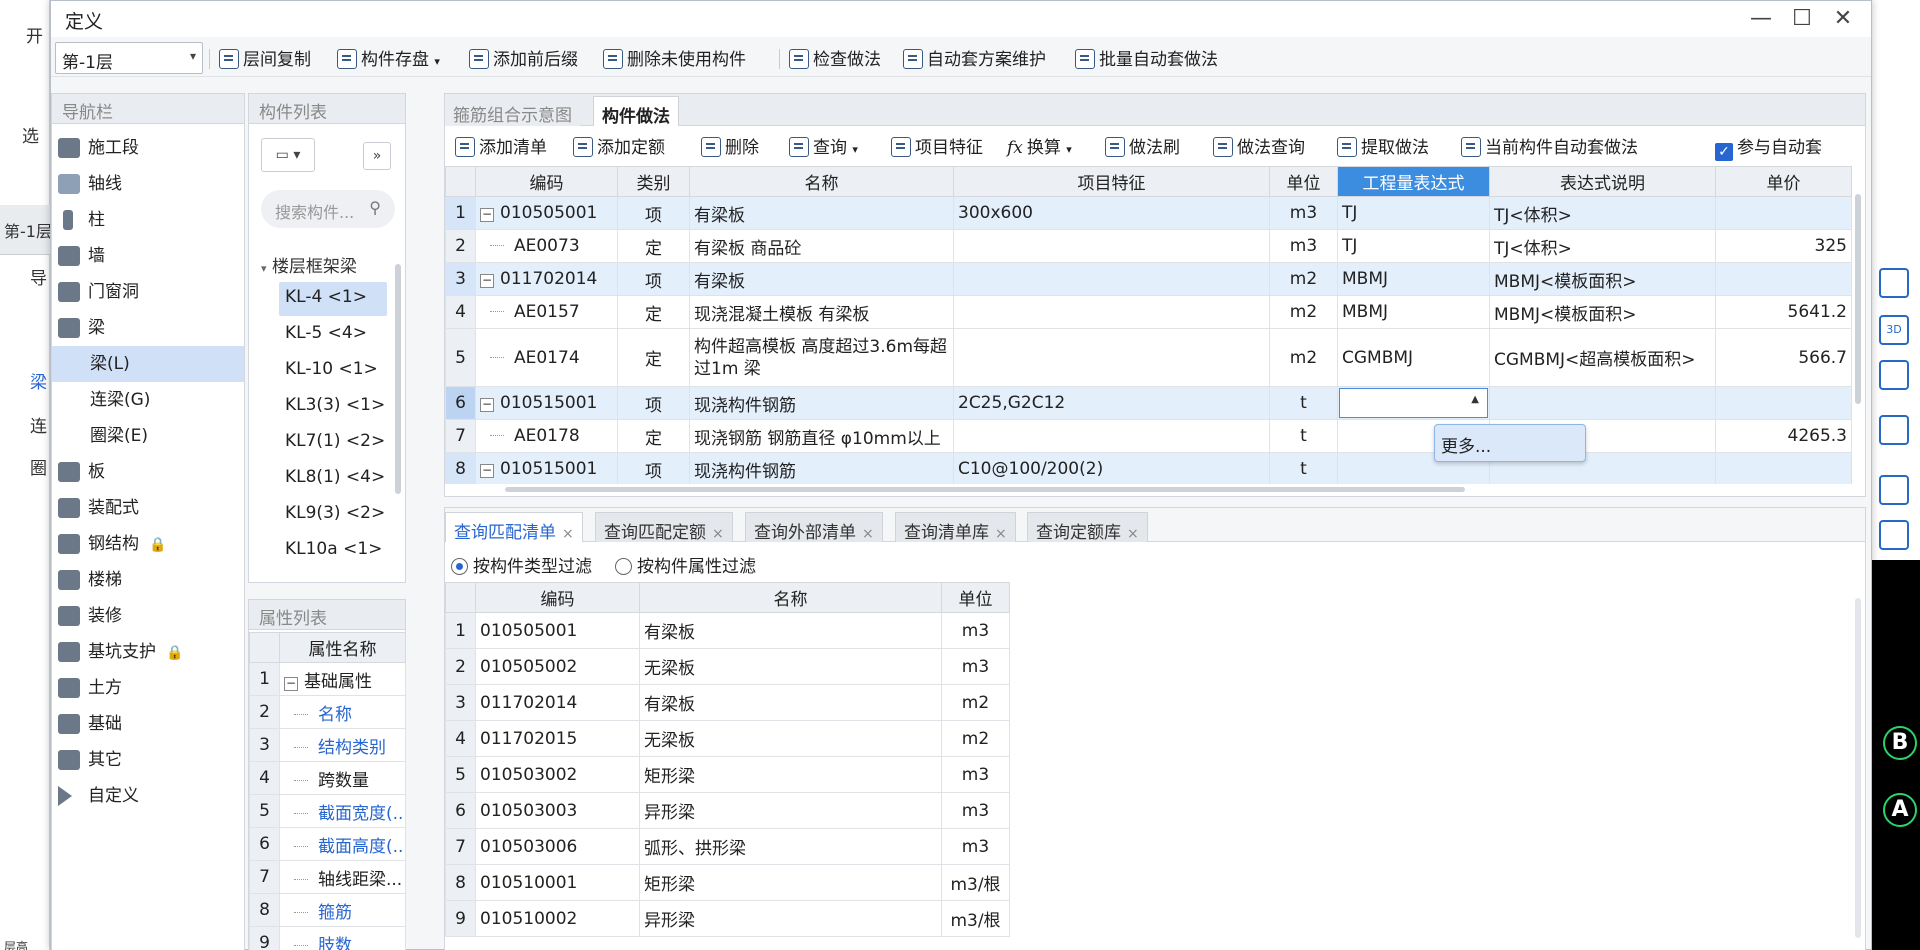 The height and width of the screenshot is (950, 1920). I want to click on list-item: KL8(1) <4>, so click(333, 479).